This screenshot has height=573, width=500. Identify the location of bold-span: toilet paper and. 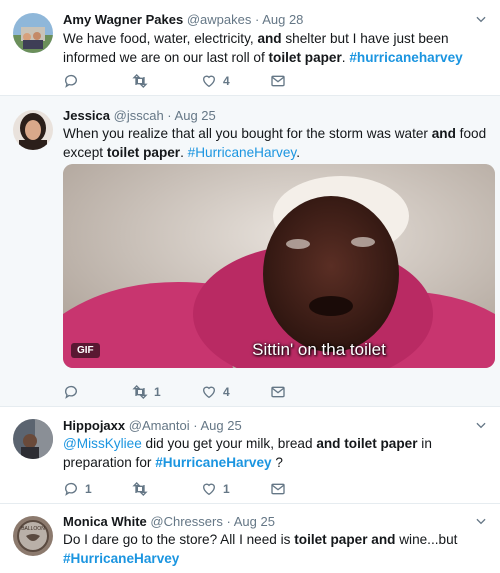
(345, 539).